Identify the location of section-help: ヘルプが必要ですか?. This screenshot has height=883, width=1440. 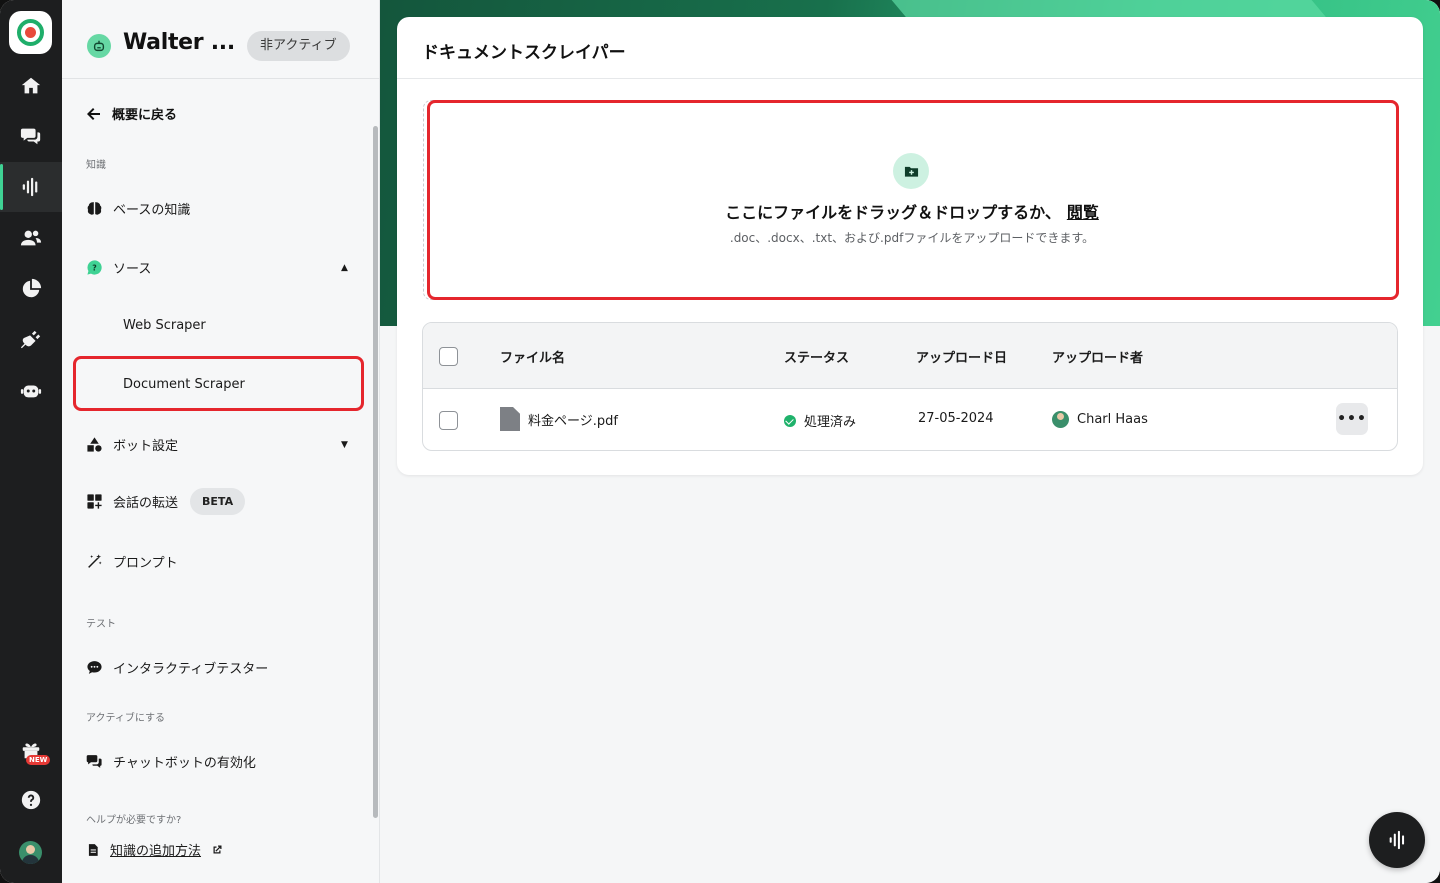
(134, 820).